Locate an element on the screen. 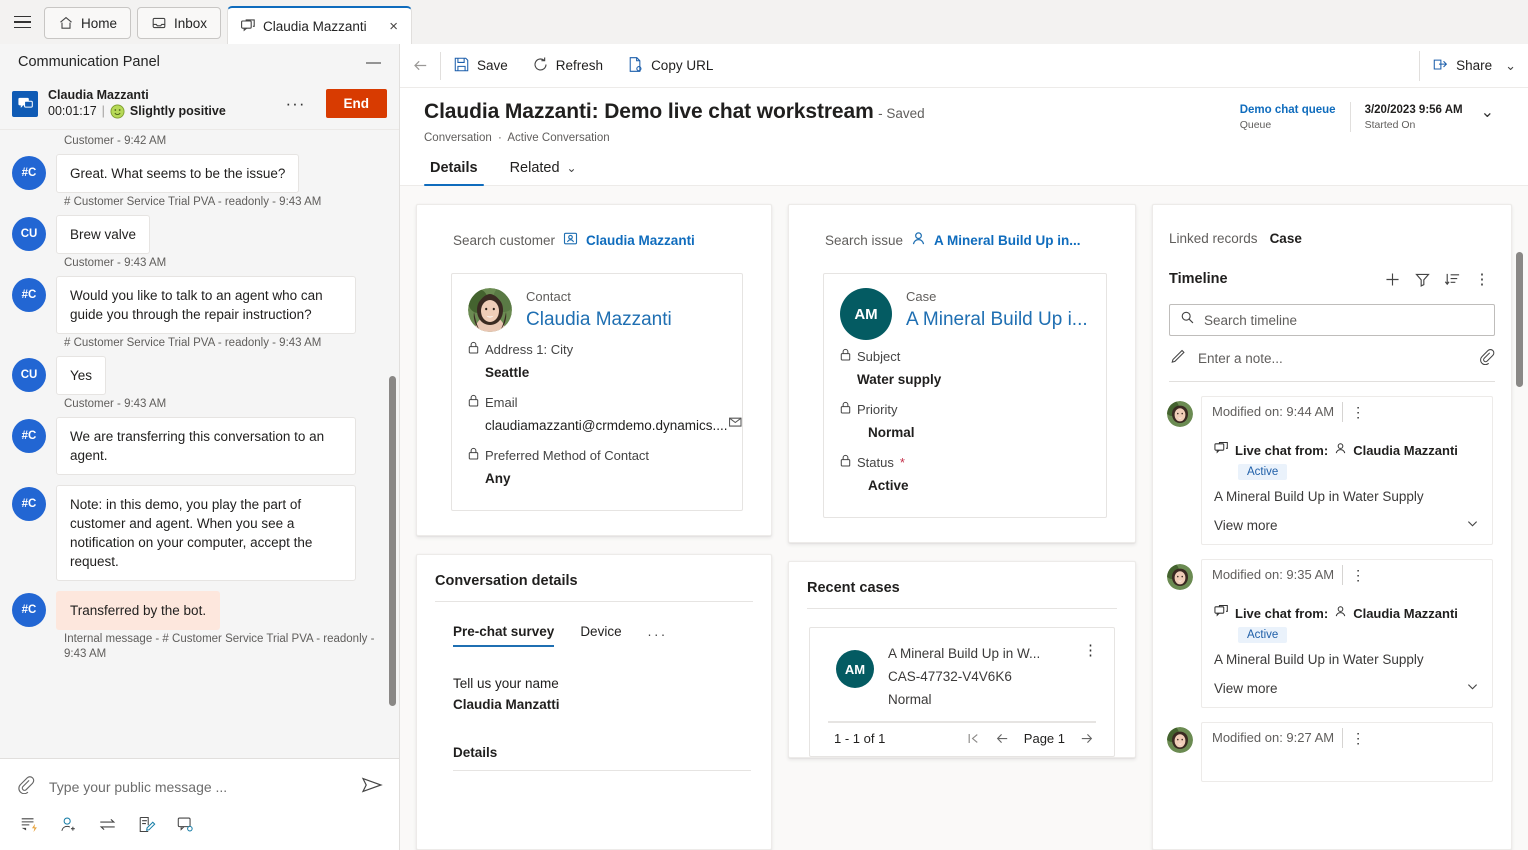  timeline-item-from: Live chat from: Claudia Mazzanti is located at coordinates (1347, 613).